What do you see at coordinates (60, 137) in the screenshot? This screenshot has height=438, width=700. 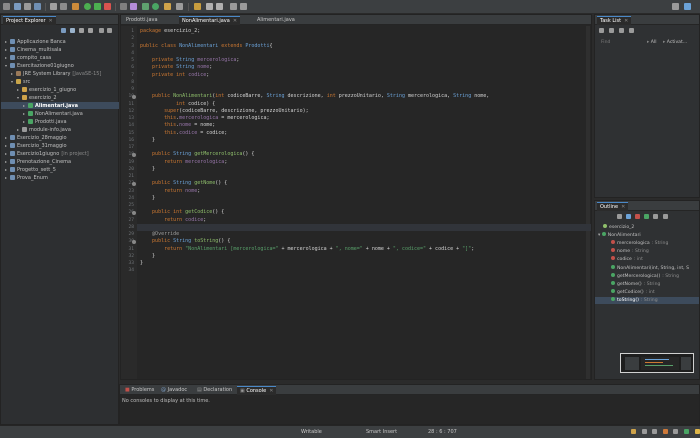 I see `tree-item: ▸ Esercizio_28maggio` at bounding box center [60, 137].